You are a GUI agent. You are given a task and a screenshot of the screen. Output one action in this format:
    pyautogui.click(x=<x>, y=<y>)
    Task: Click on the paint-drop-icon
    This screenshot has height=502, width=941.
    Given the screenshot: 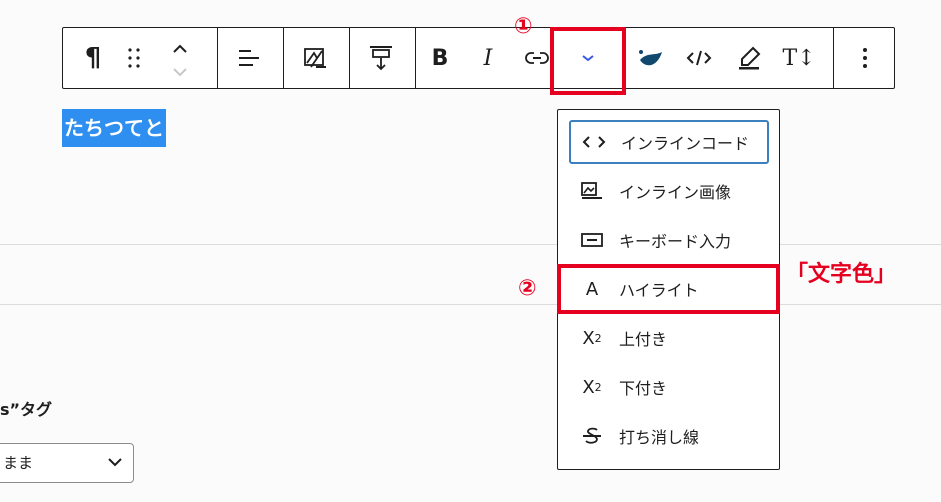 What is the action you would take?
    pyautogui.click(x=650, y=58)
    